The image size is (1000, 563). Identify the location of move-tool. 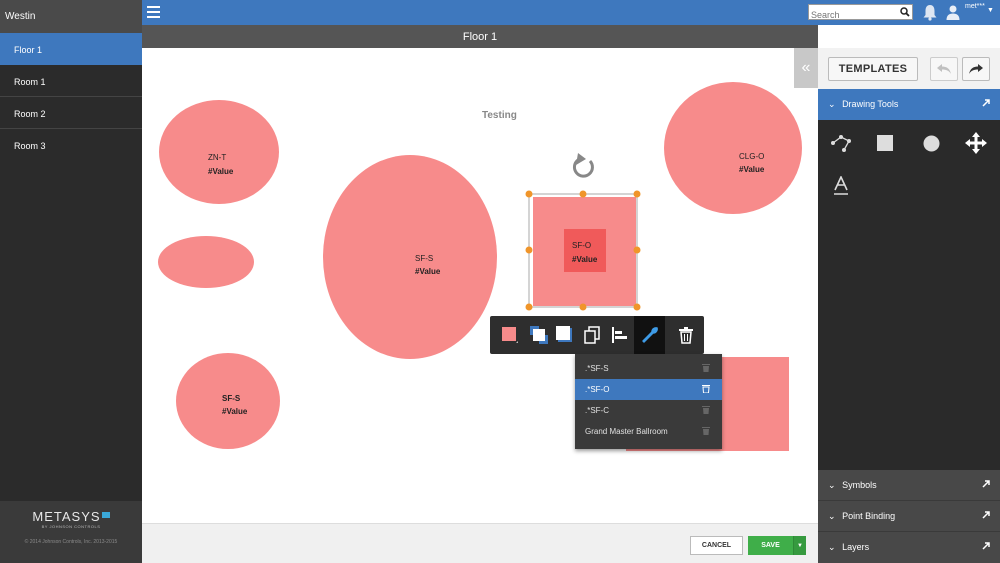
(976, 143).